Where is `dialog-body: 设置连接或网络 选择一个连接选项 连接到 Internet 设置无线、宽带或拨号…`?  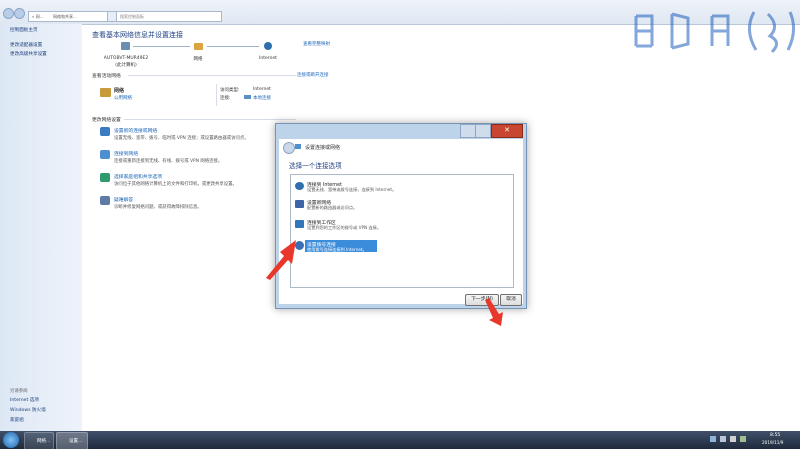
dialog-body: 设置连接或网络 选择一个连接选项 连接到 Internet 设置无线、宽带或拨号… is located at coordinates (401, 222).